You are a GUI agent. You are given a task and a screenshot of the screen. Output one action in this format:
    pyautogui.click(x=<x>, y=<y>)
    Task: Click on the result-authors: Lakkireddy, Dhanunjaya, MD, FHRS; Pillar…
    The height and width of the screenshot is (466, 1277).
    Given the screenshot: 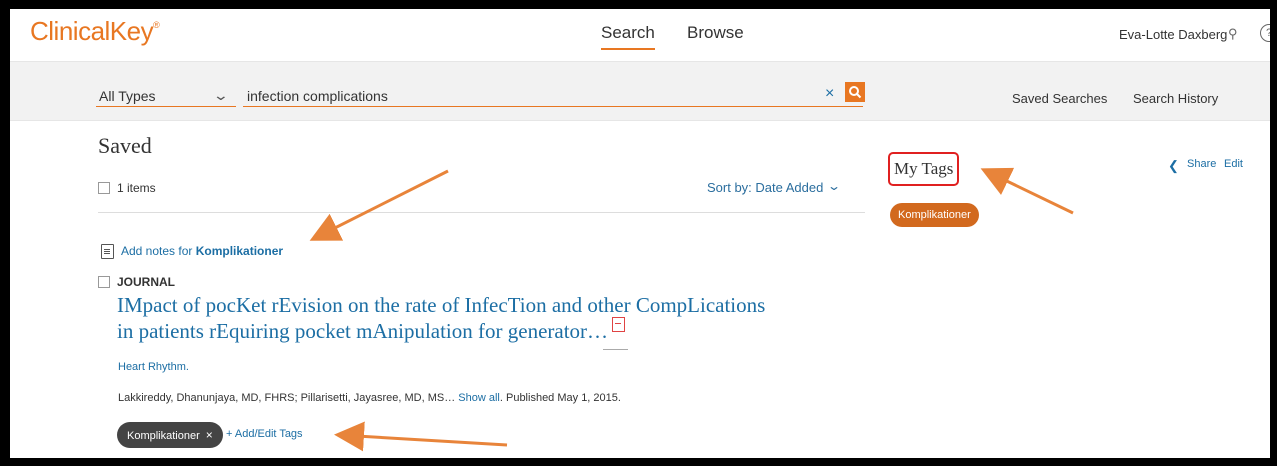 What is the action you would take?
    pyautogui.click(x=369, y=398)
    